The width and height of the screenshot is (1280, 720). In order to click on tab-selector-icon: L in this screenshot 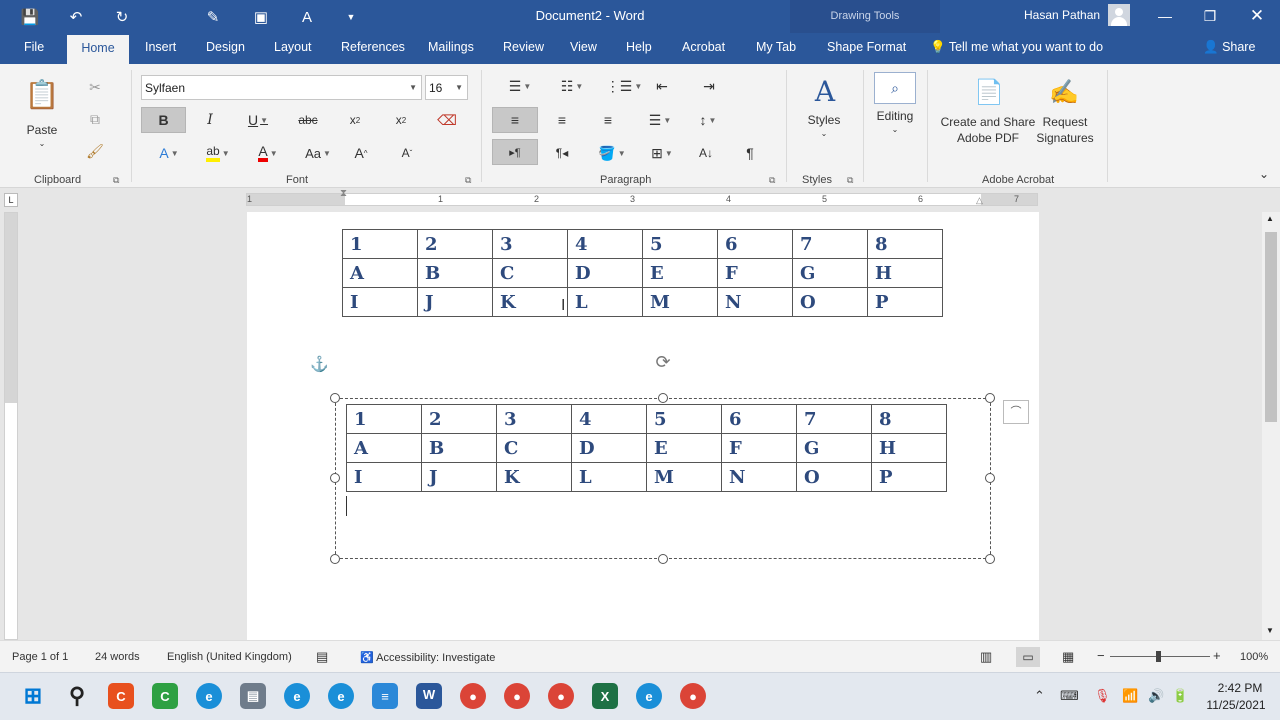, I will do `click(11, 200)`.